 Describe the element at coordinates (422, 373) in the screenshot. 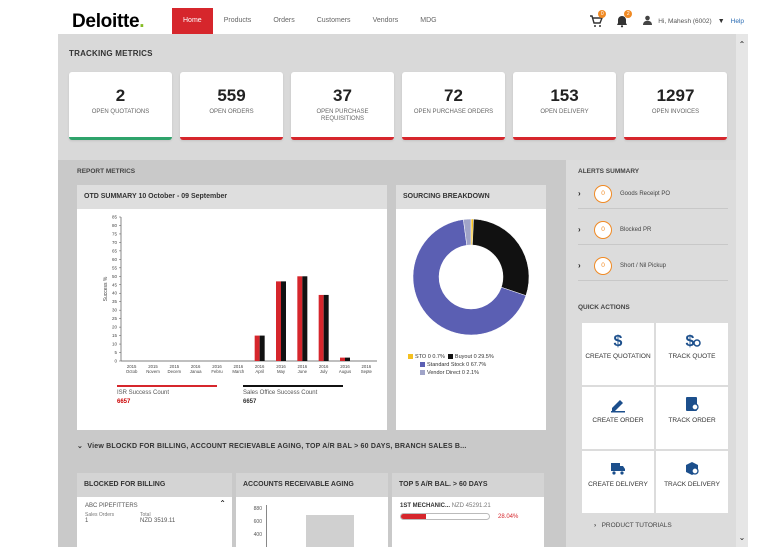

I see `vendor-direct-swatch` at that location.